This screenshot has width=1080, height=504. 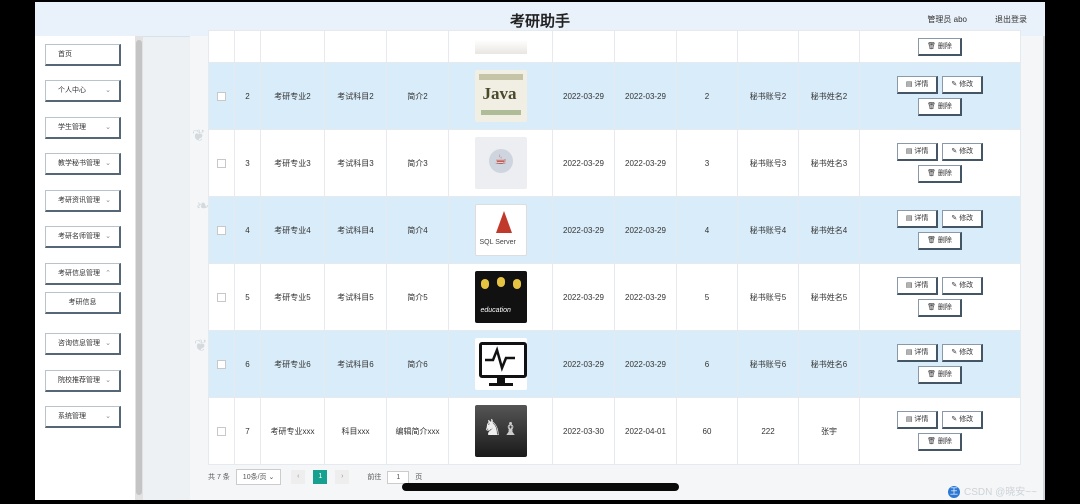 I want to click on sidebar-scrollbar, so click(x=139, y=268).